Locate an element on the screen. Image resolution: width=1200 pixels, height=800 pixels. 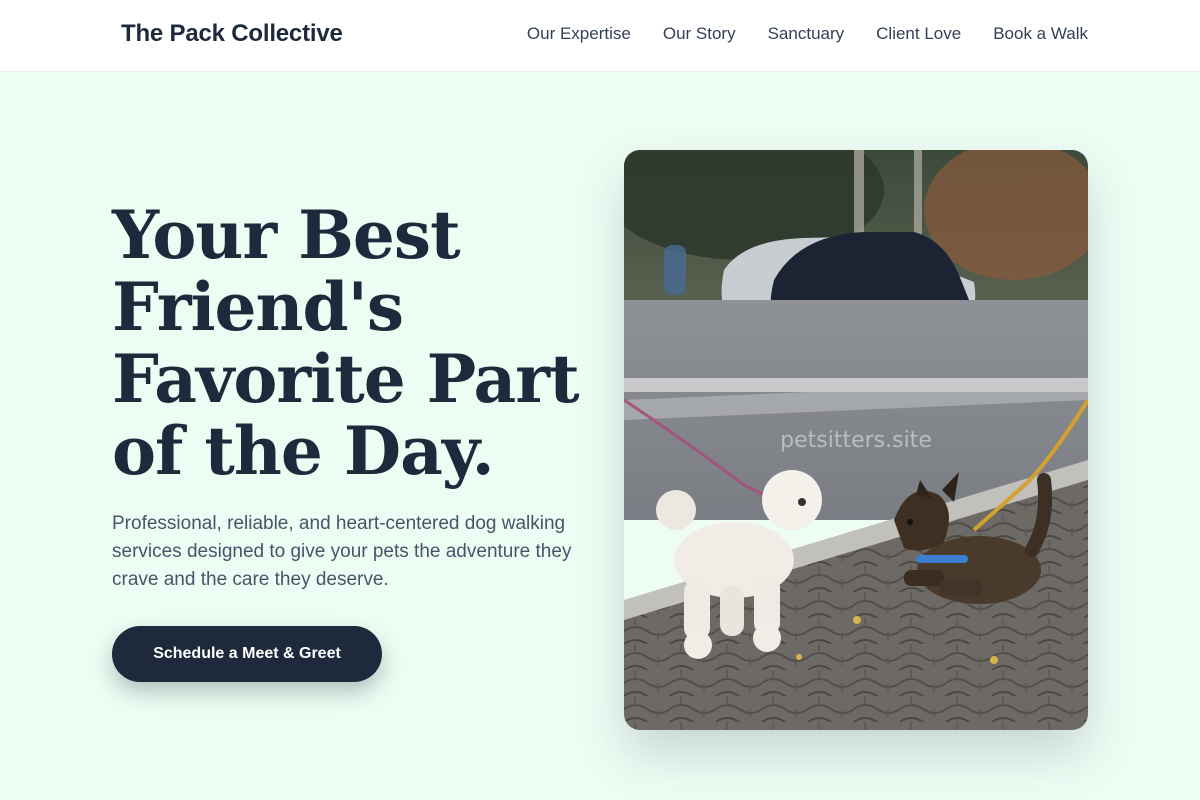
nav-link-sanctuary: Sanctuary is located at coordinates (806, 34).